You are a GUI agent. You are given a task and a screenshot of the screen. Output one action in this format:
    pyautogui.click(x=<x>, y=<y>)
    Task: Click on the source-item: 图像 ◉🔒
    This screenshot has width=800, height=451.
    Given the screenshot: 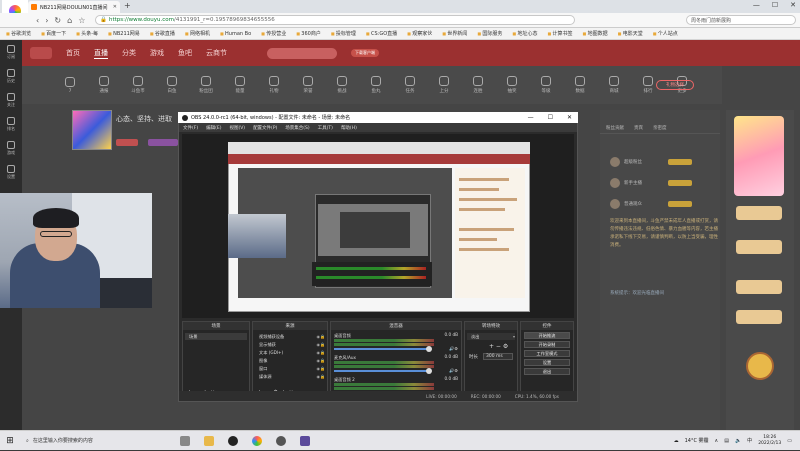 What is the action you would take?
    pyautogui.click(x=290, y=360)
    